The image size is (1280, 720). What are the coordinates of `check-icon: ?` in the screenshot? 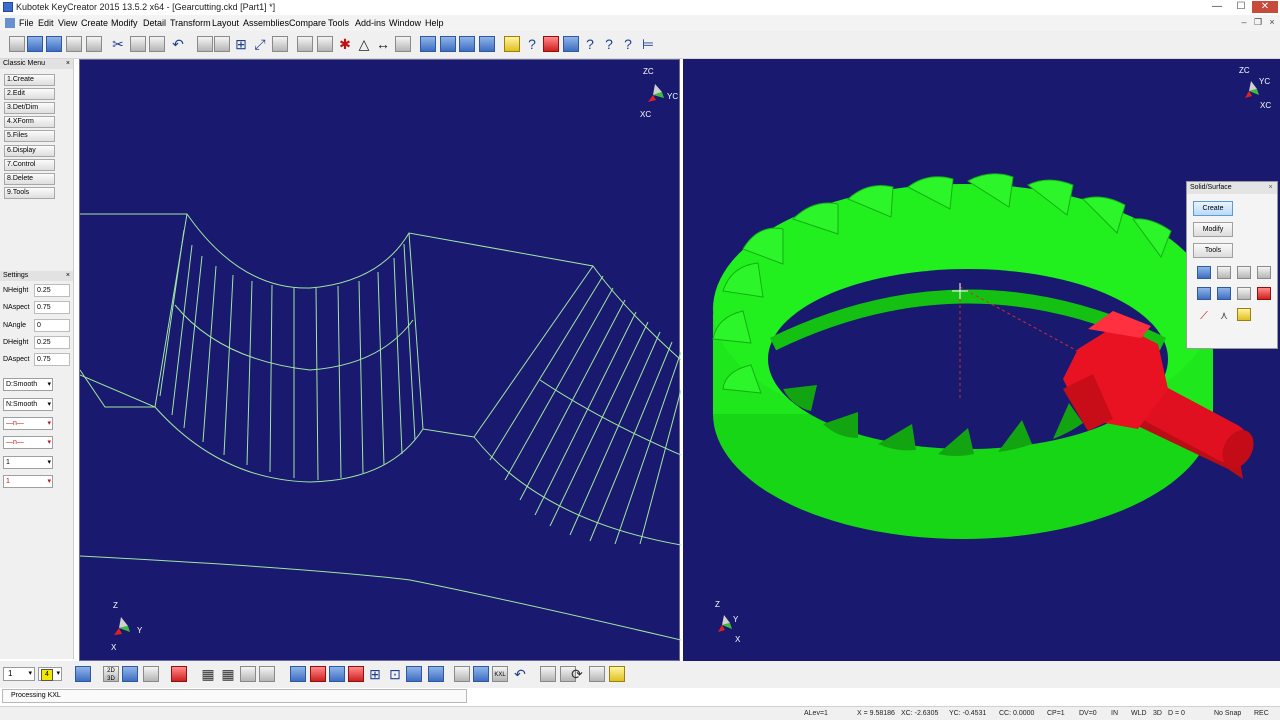 It's located at (628, 44).